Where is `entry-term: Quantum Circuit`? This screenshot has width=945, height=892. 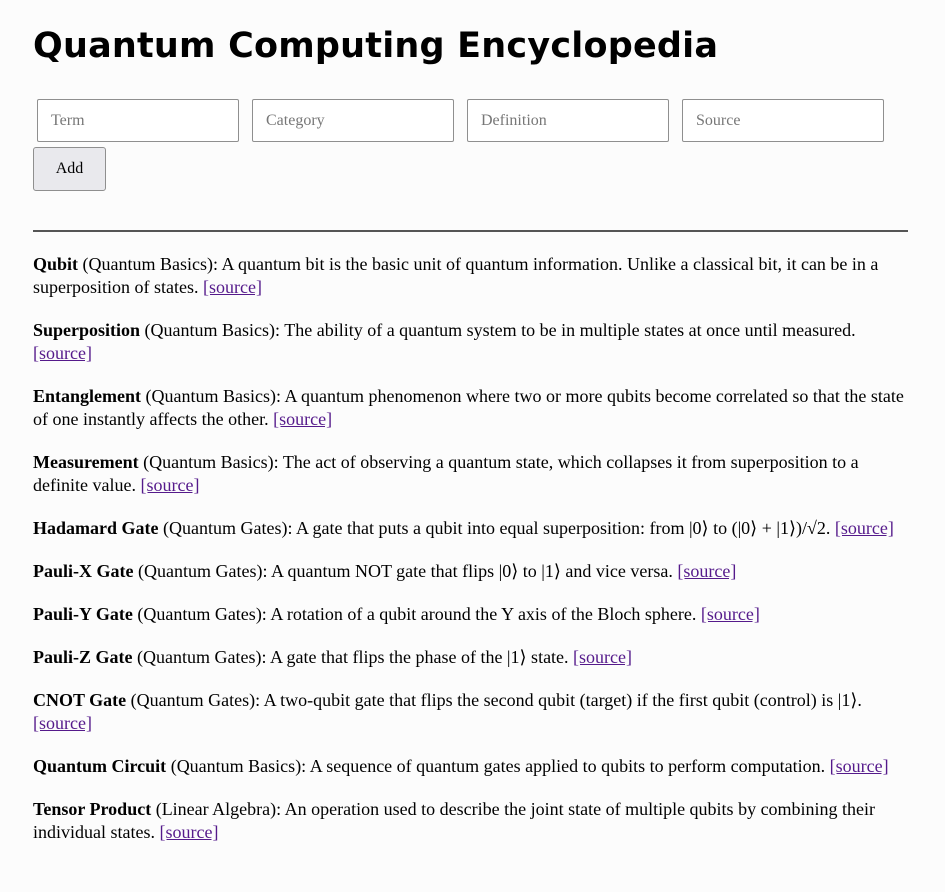 entry-term: Quantum Circuit is located at coordinates (100, 766).